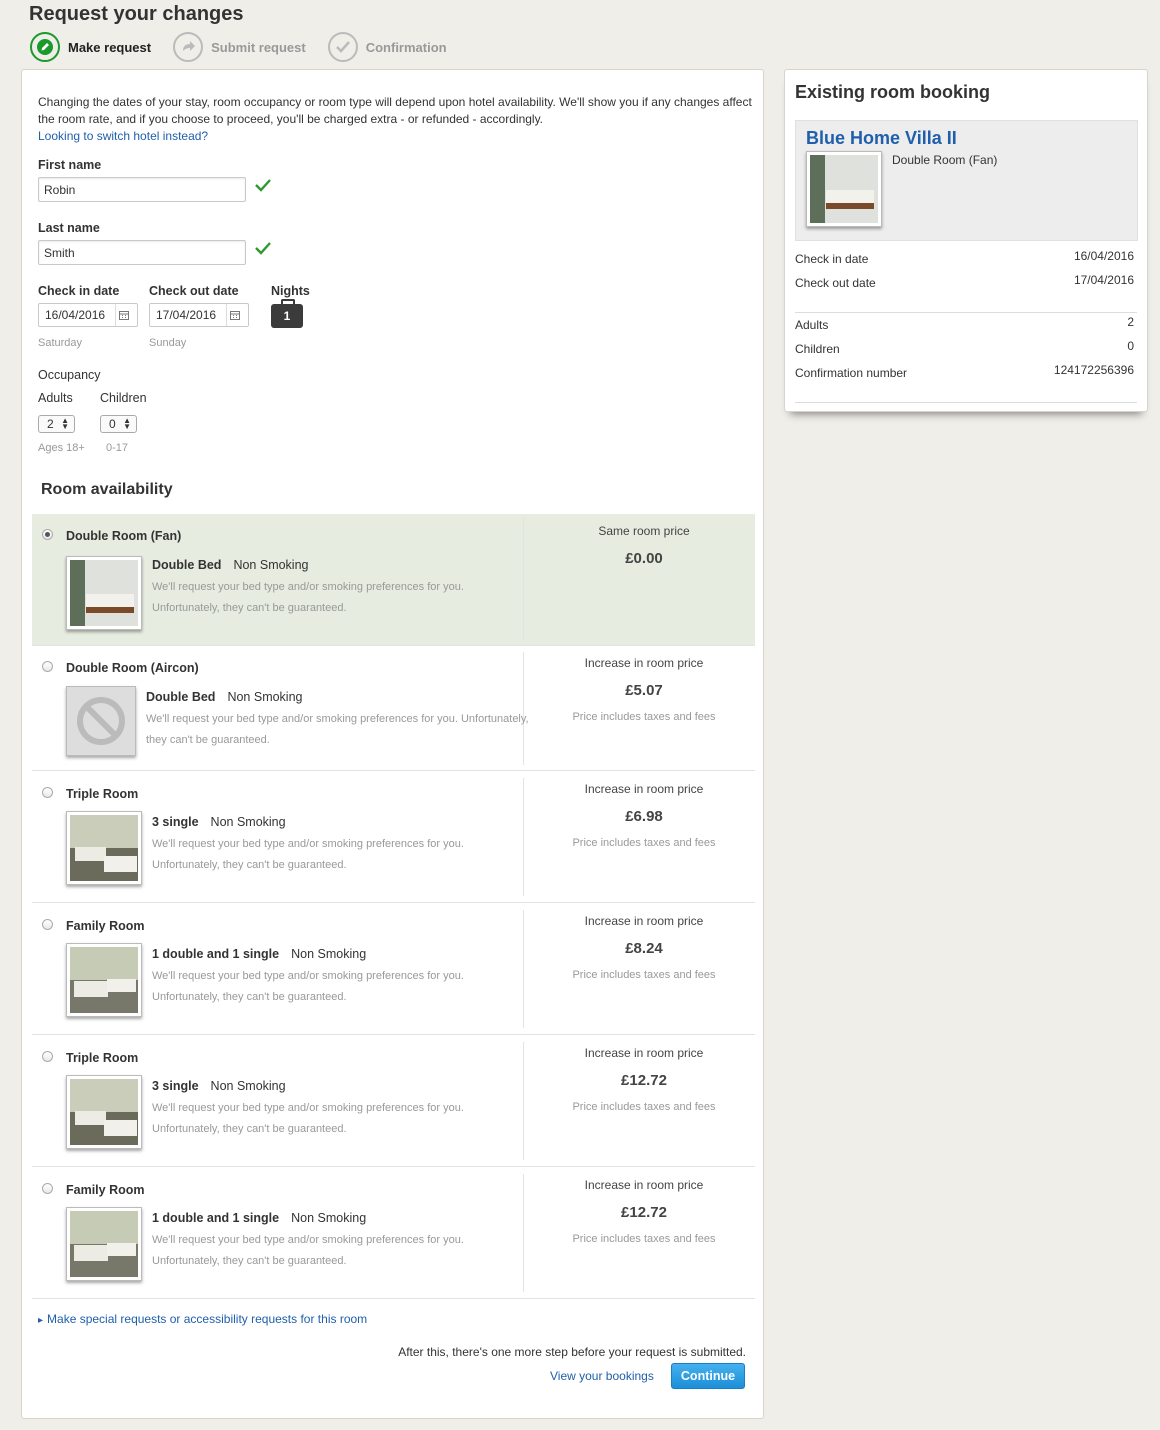 The width and height of the screenshot is (1160, 1430). What do you see at coordinates (123, 136) in the screenshot?
I see `switch-hotel-link: Looking to switch hotel instead?` at bounding box center [123, 136].